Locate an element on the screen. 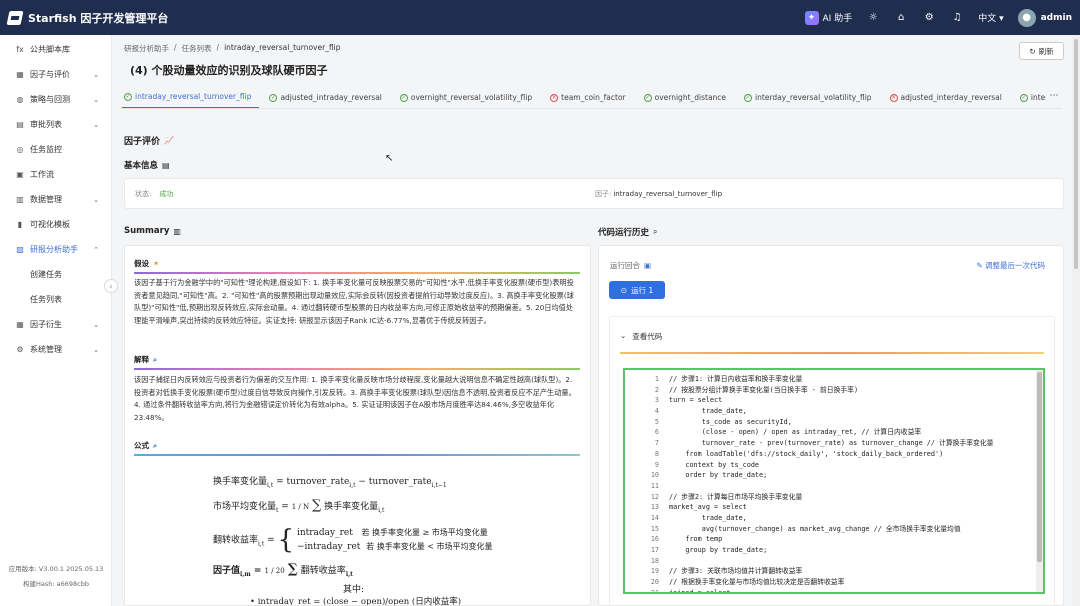 This screenshot has width=1080, height=606. user-menu: ● admin is located at coordinates (1044, 17).